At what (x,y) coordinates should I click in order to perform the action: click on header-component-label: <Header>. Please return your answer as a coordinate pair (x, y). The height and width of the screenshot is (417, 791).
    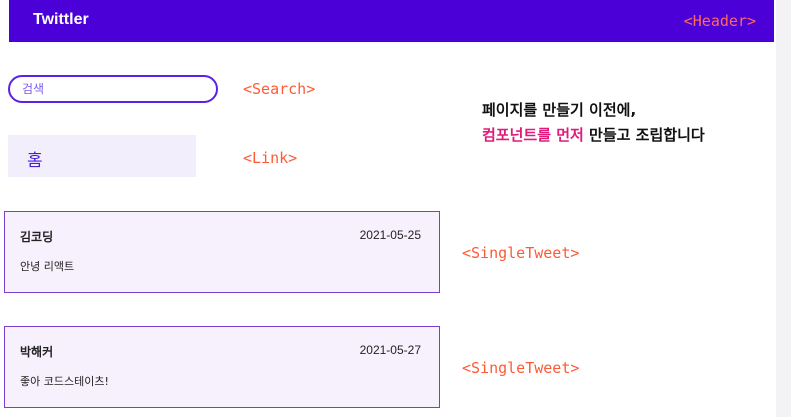
    Looking at the image, I should click on (719, 21).